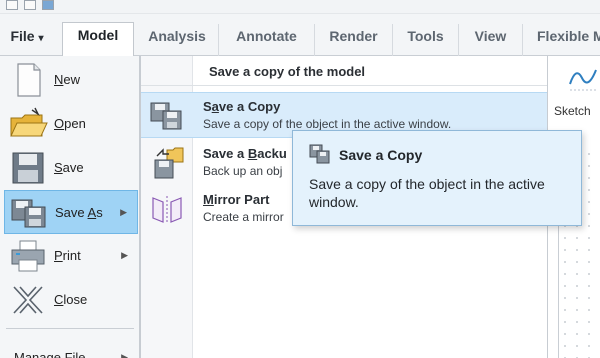 The image size is (600, 358). What do you see at coordinates (30, 5) in the screenshot?
I see `open-icon` at bounding box center [30, 5].